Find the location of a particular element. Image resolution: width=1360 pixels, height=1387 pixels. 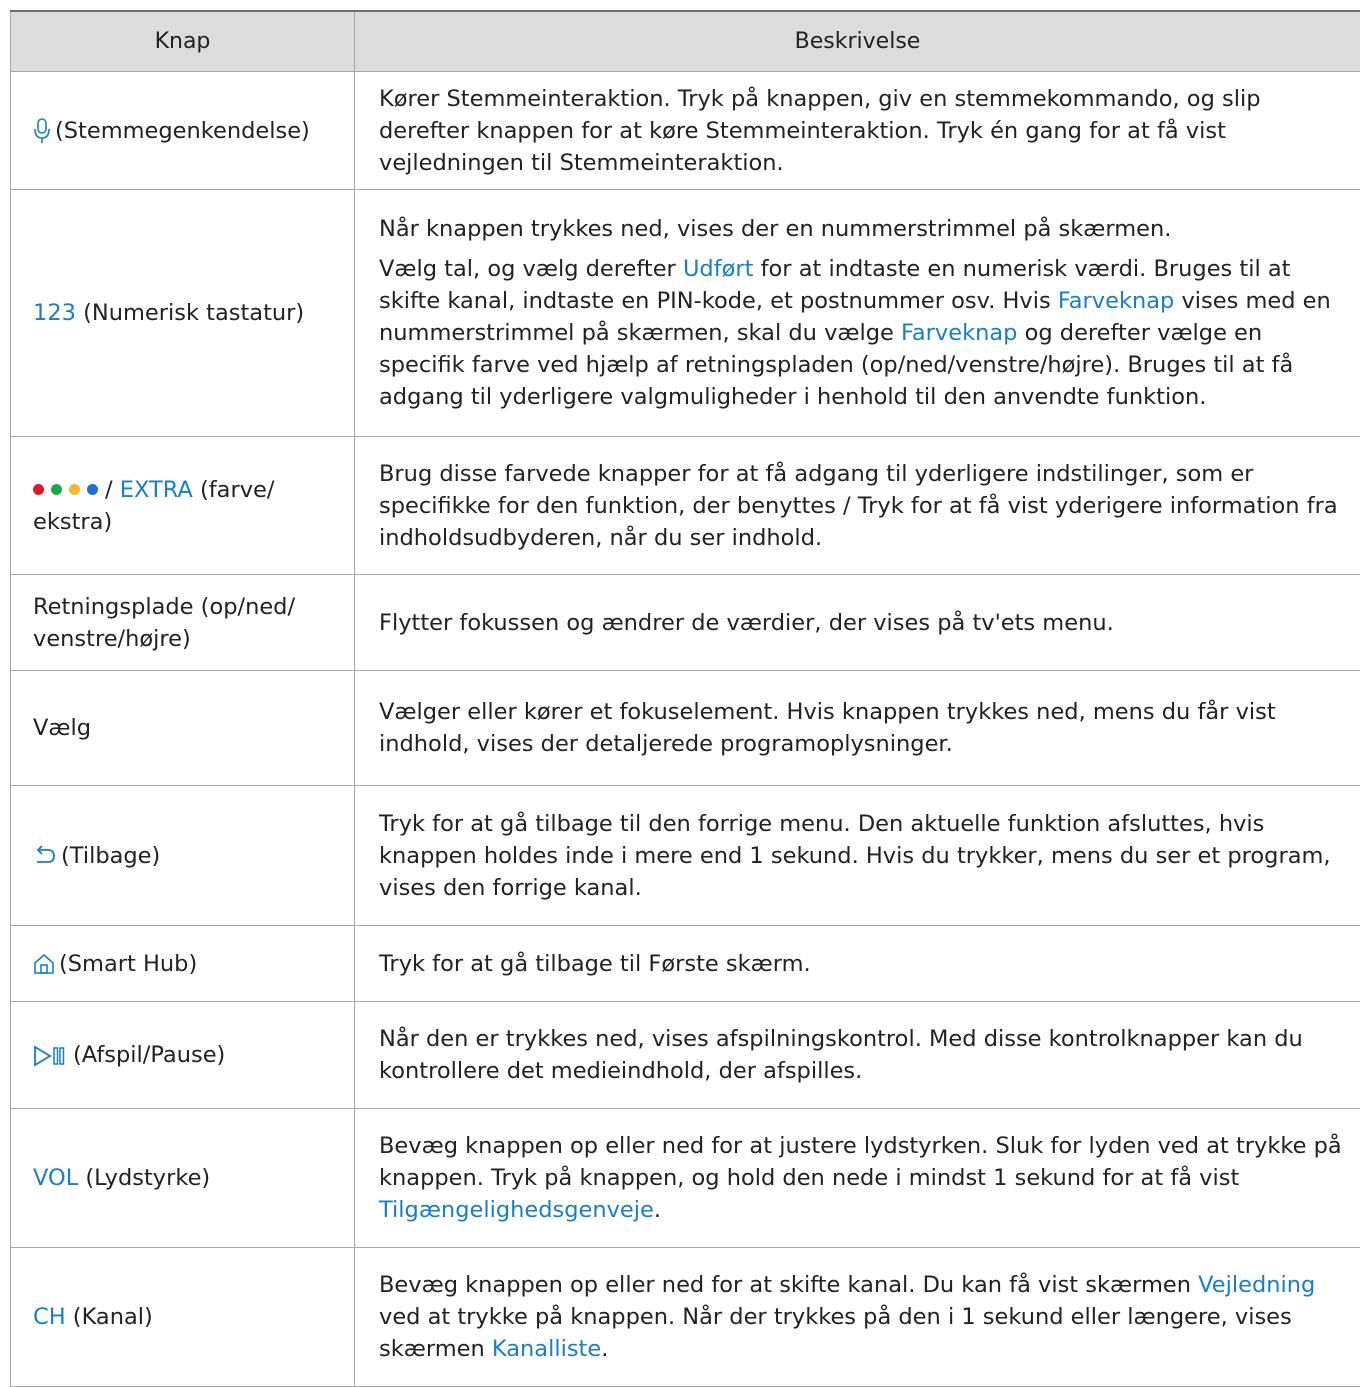

link-tilgaengelighedsgenveje: Tilgængelighedsgenveje is located at coordinates (516, 1210).